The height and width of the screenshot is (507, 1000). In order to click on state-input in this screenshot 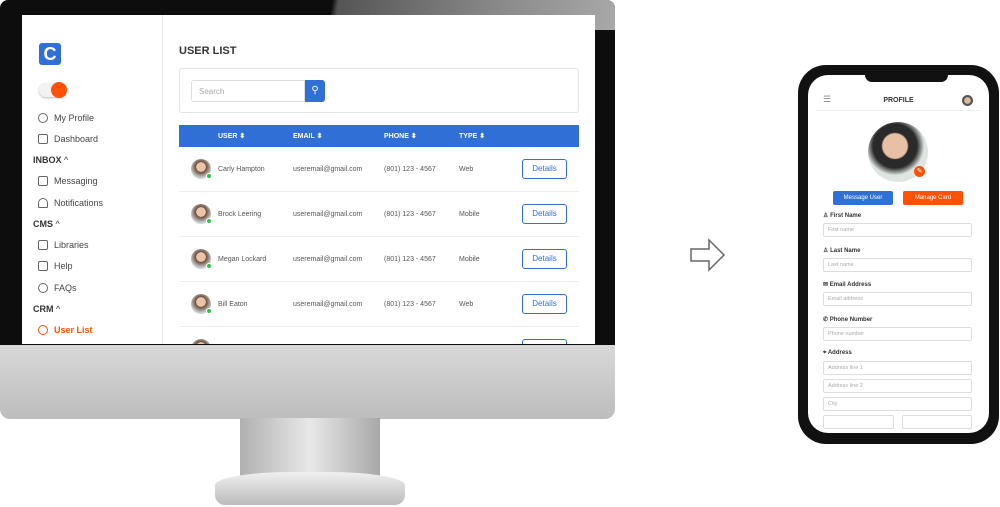, I will do `click(858, 422)`.